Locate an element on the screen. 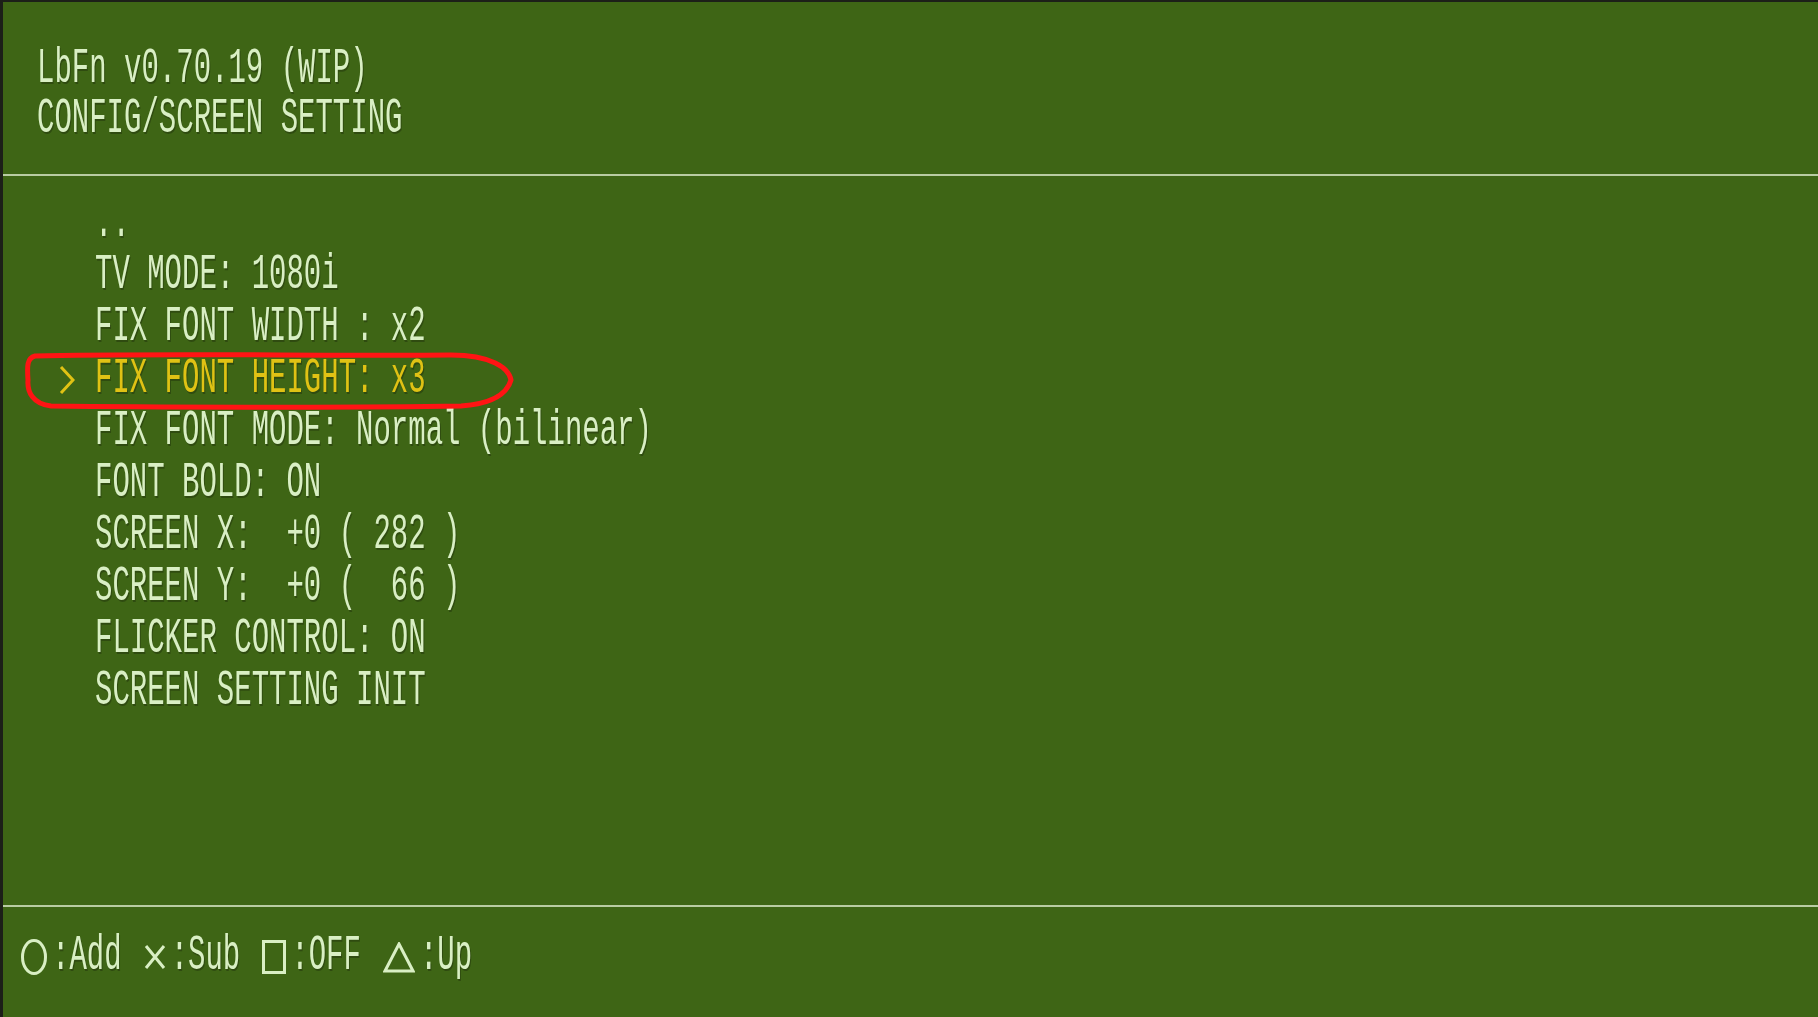 The width and height of the screenshot is (1818, 1017). square-icon is located at coordinates (274, 957).